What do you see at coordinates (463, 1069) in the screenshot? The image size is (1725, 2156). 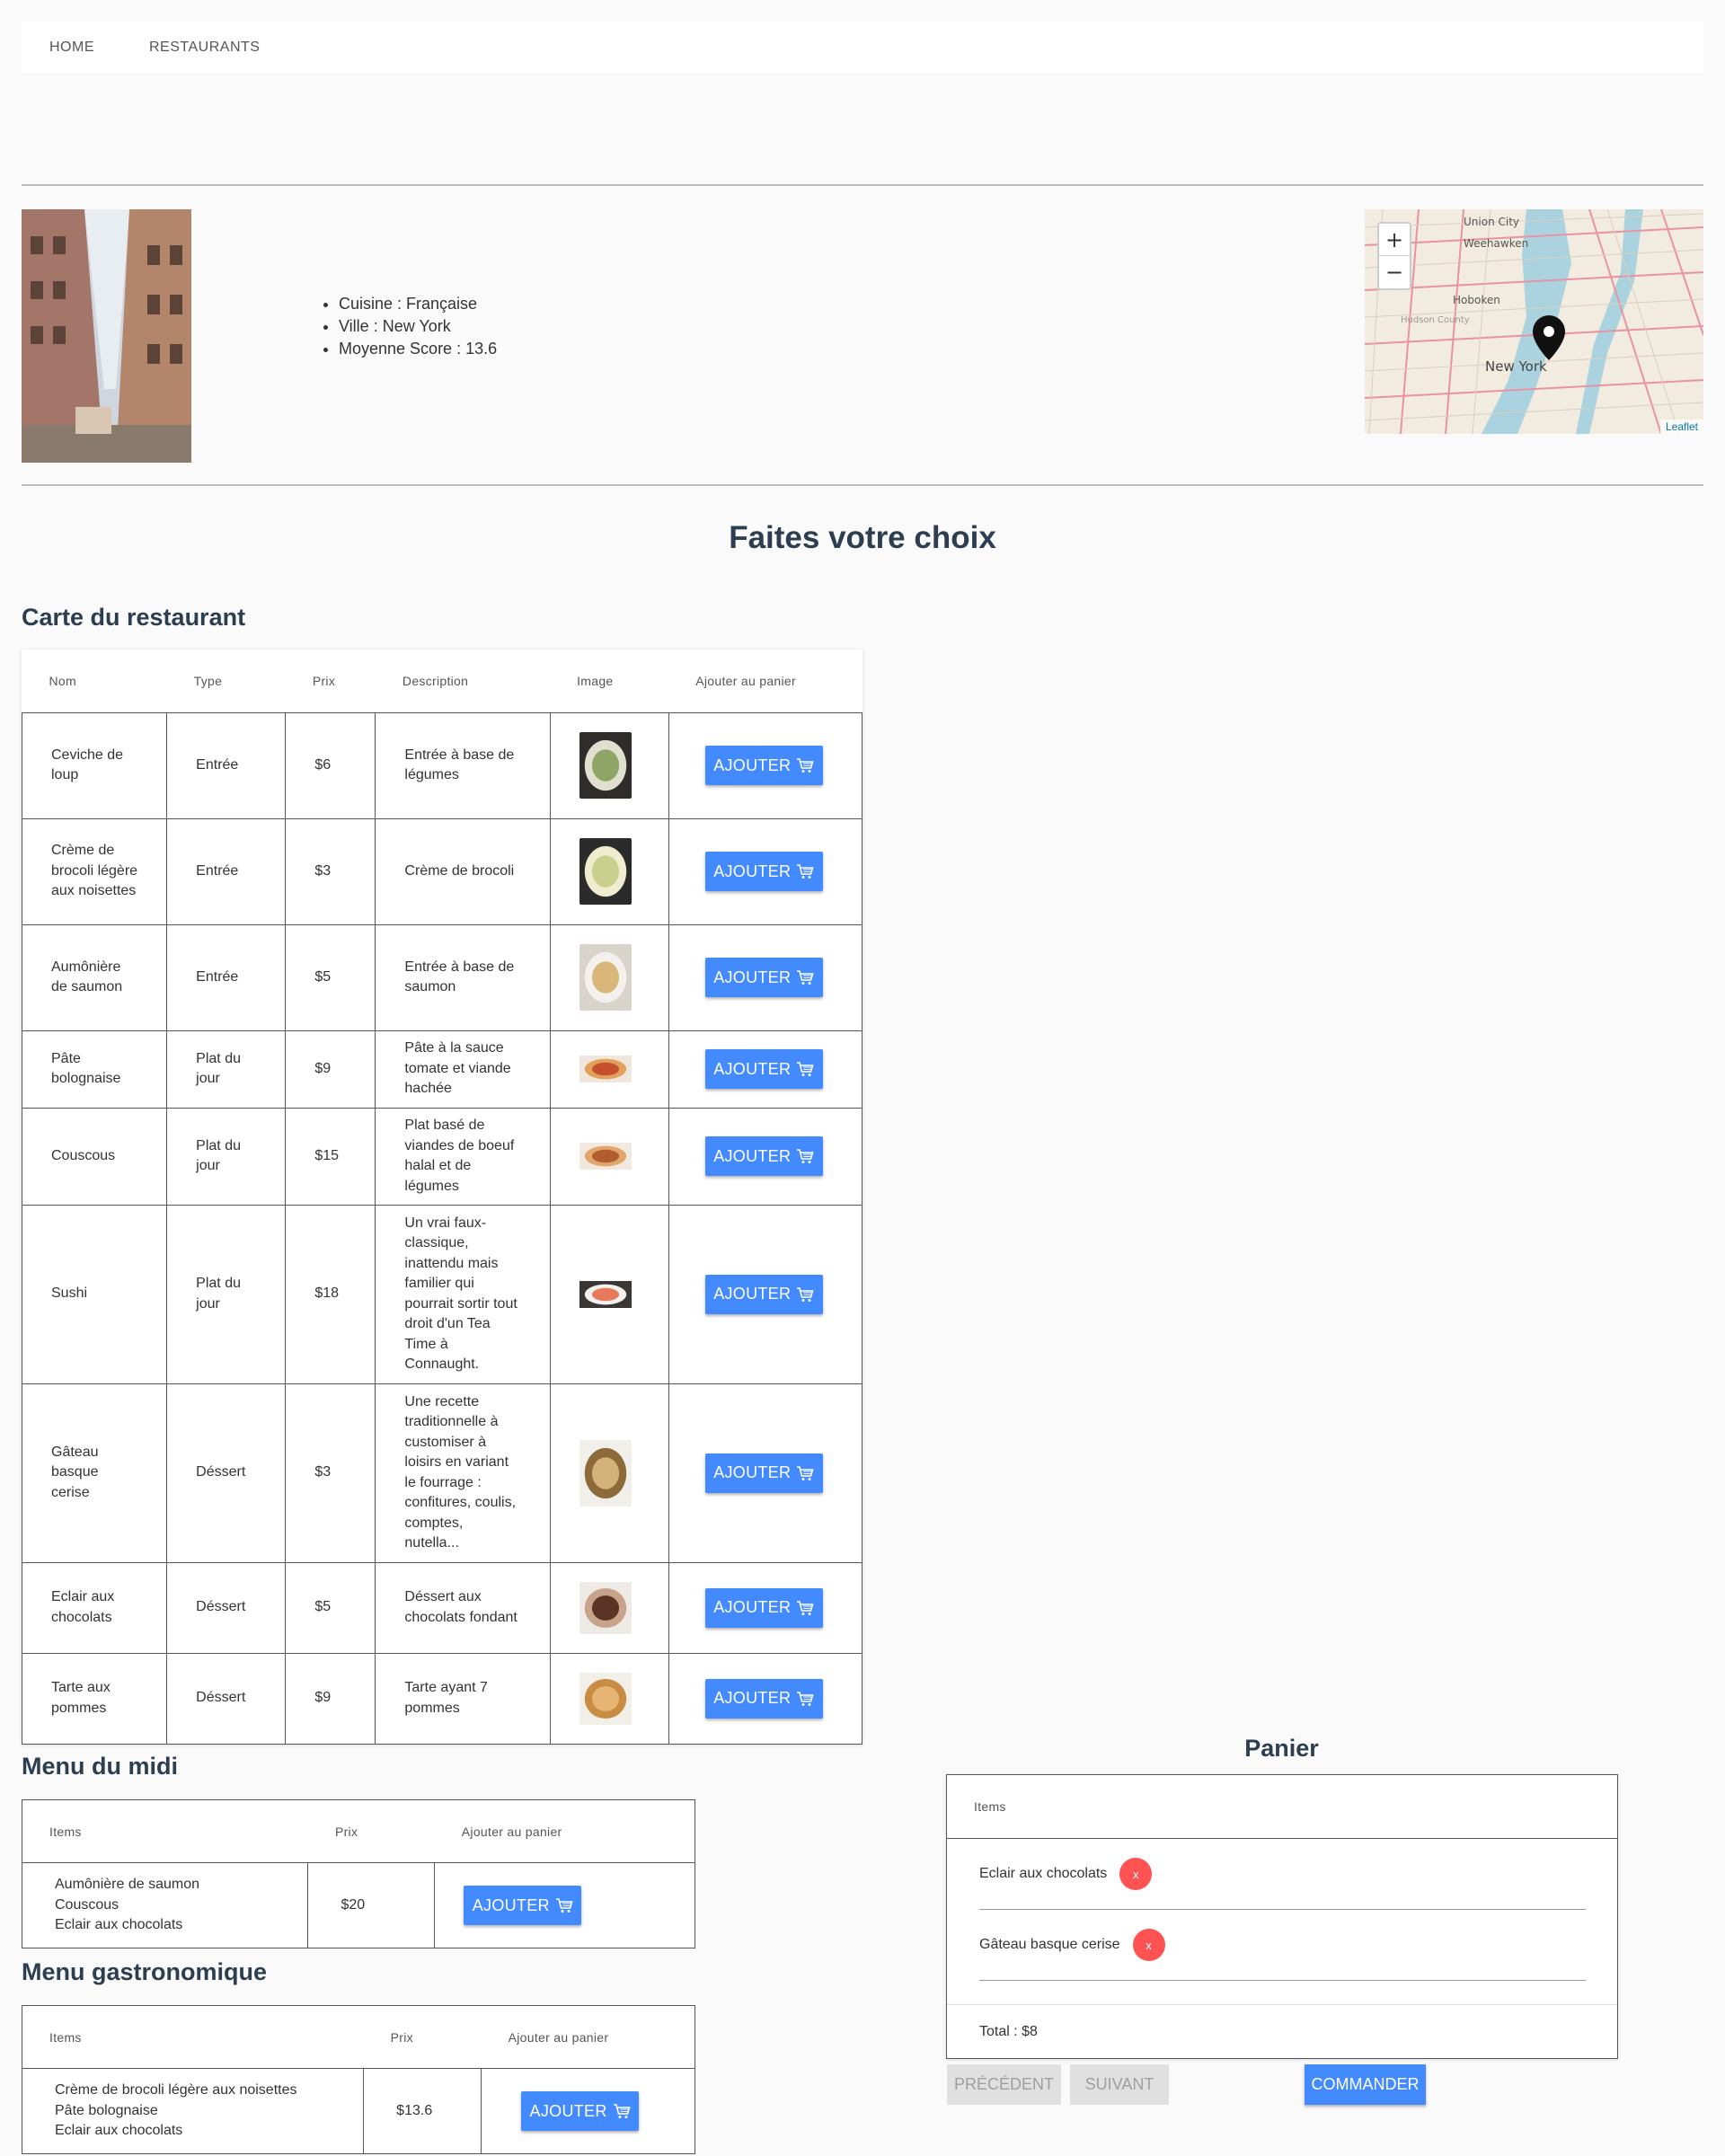 I see `dish-description: Pâte à la sauce tomate et viande hachée` at bounding box center [463, 1069].